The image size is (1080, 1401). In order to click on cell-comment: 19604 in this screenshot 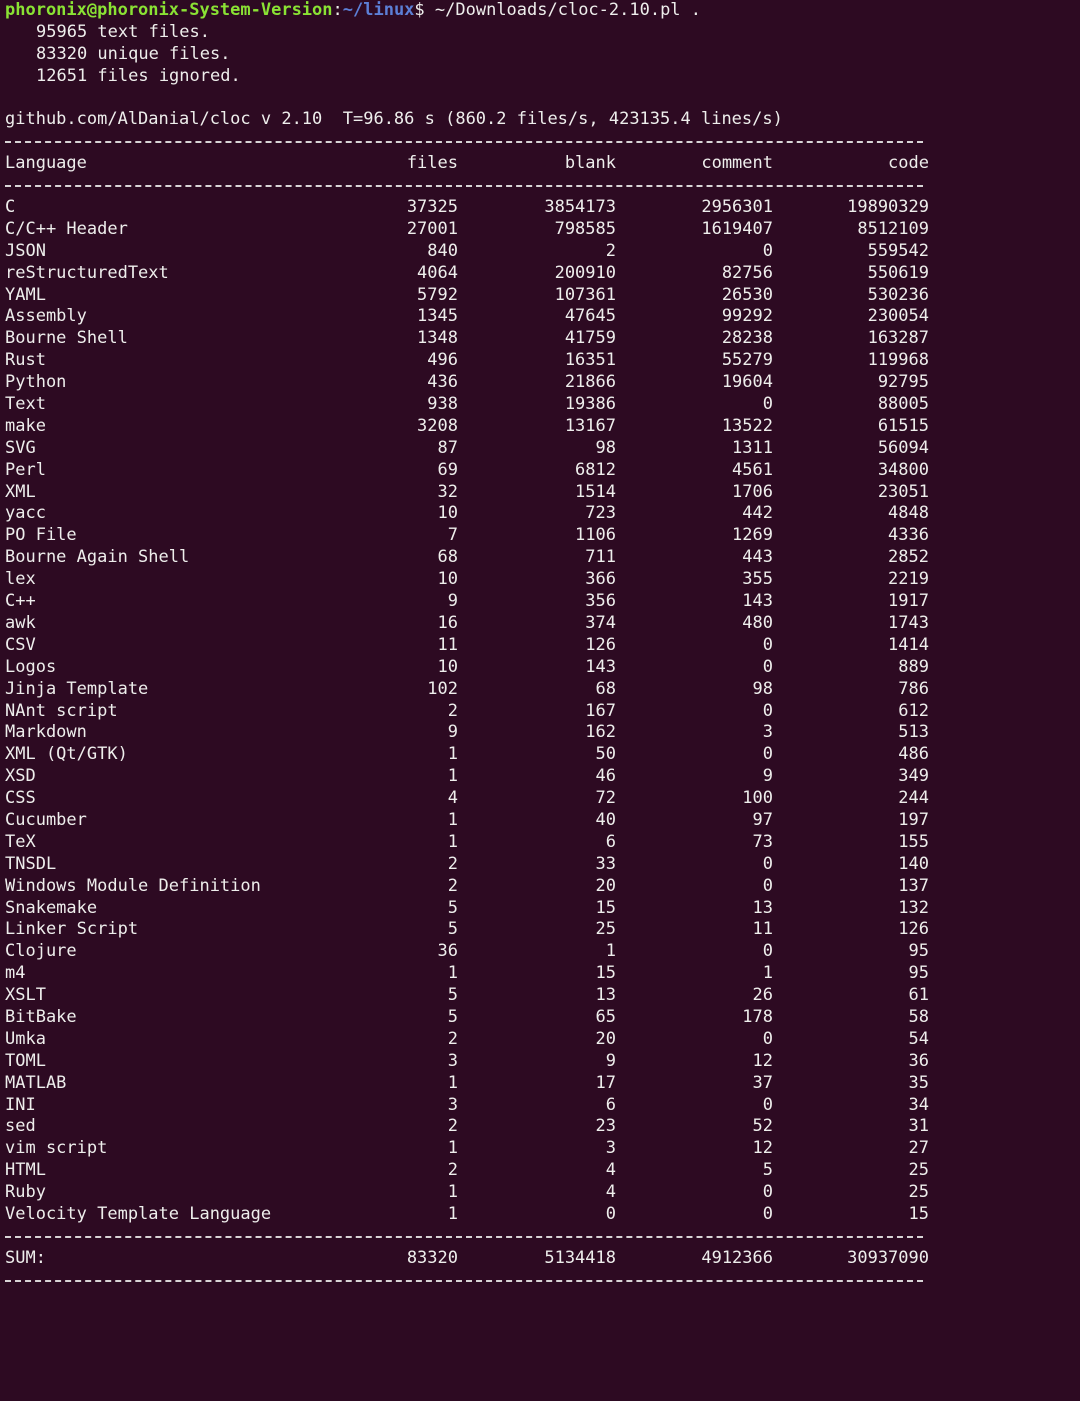, I will do `click(747, 382)`.